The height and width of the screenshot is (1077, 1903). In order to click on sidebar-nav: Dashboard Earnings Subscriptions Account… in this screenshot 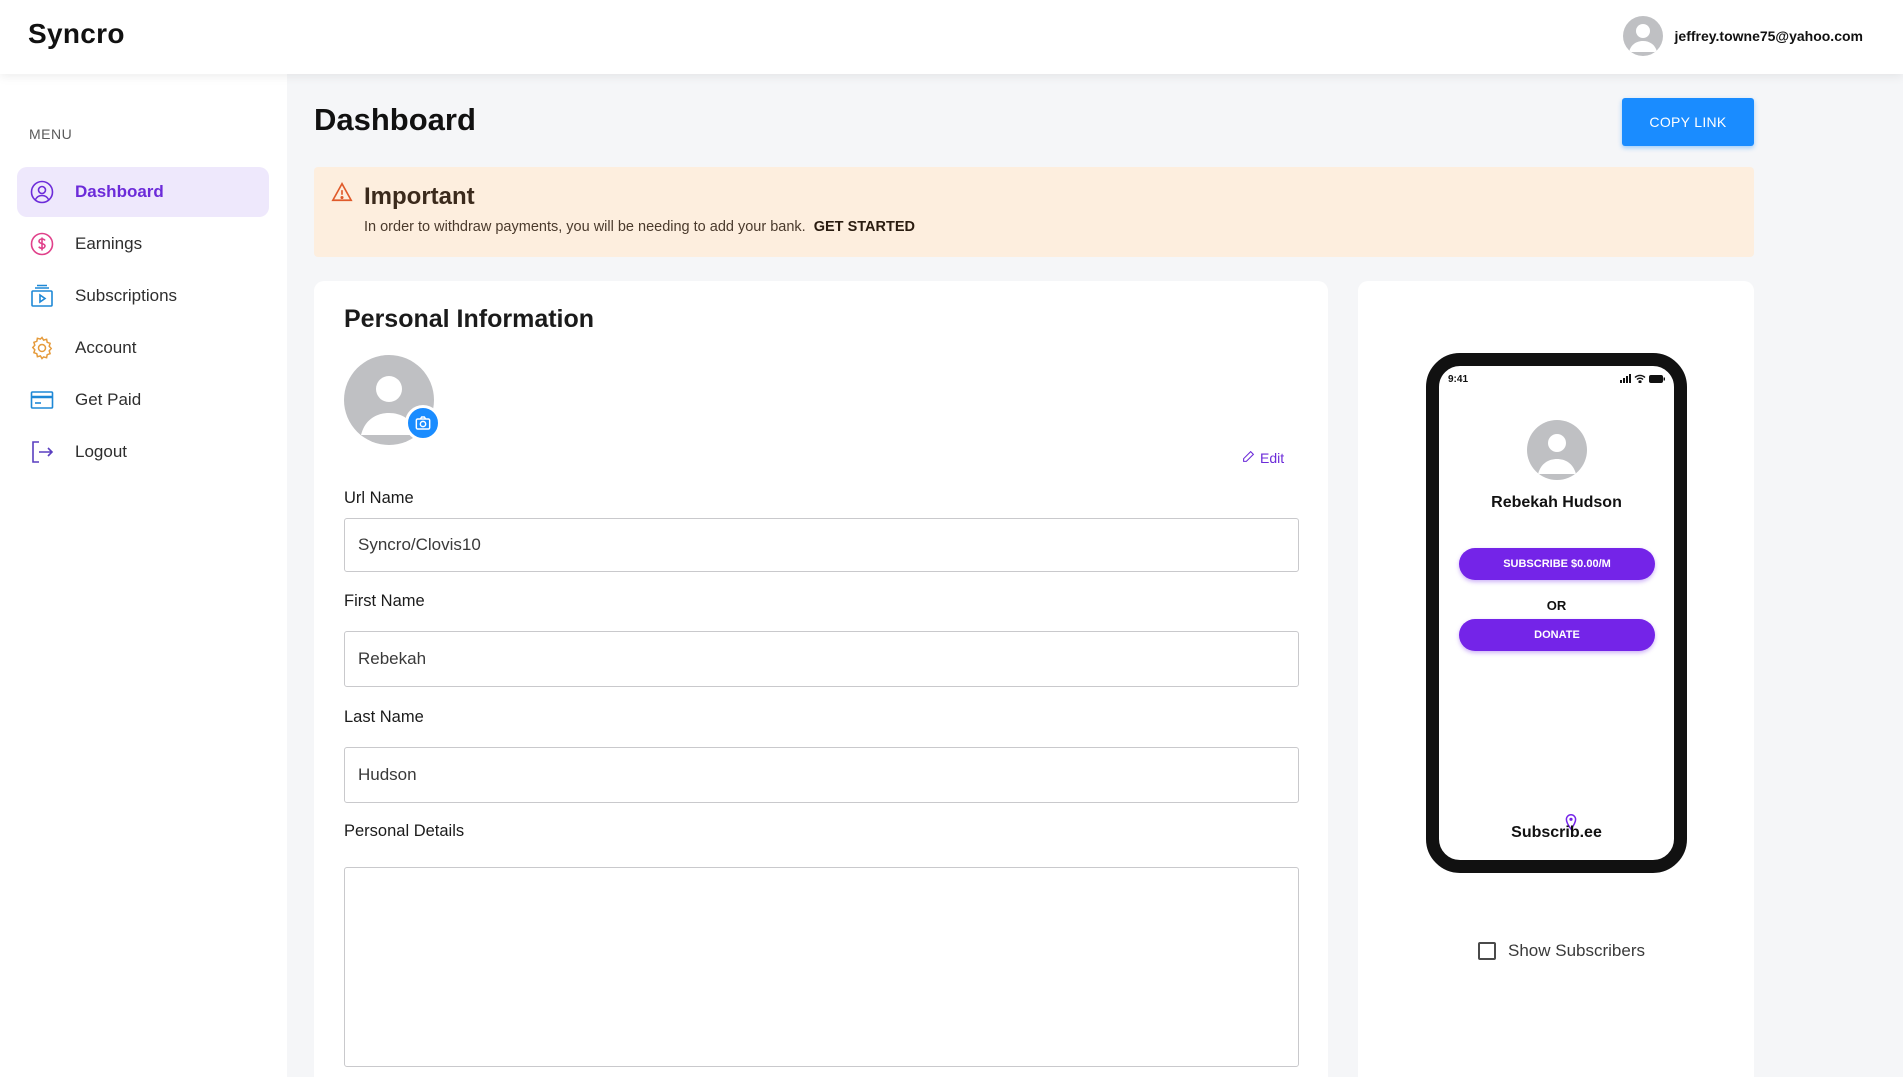, I will do `click(143, 323)`.